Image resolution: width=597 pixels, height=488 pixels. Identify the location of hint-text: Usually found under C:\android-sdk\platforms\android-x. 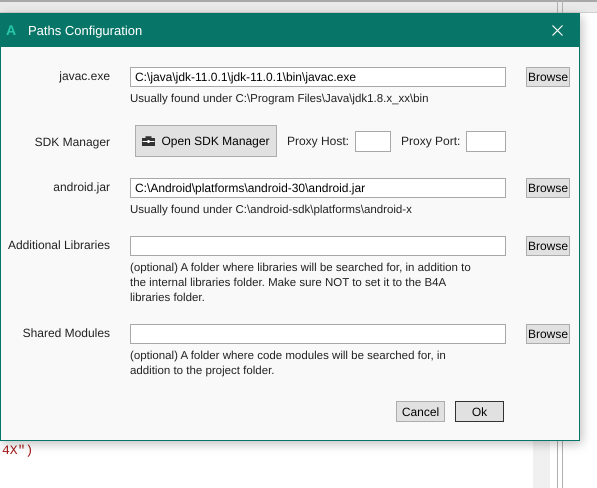
(271, 210).